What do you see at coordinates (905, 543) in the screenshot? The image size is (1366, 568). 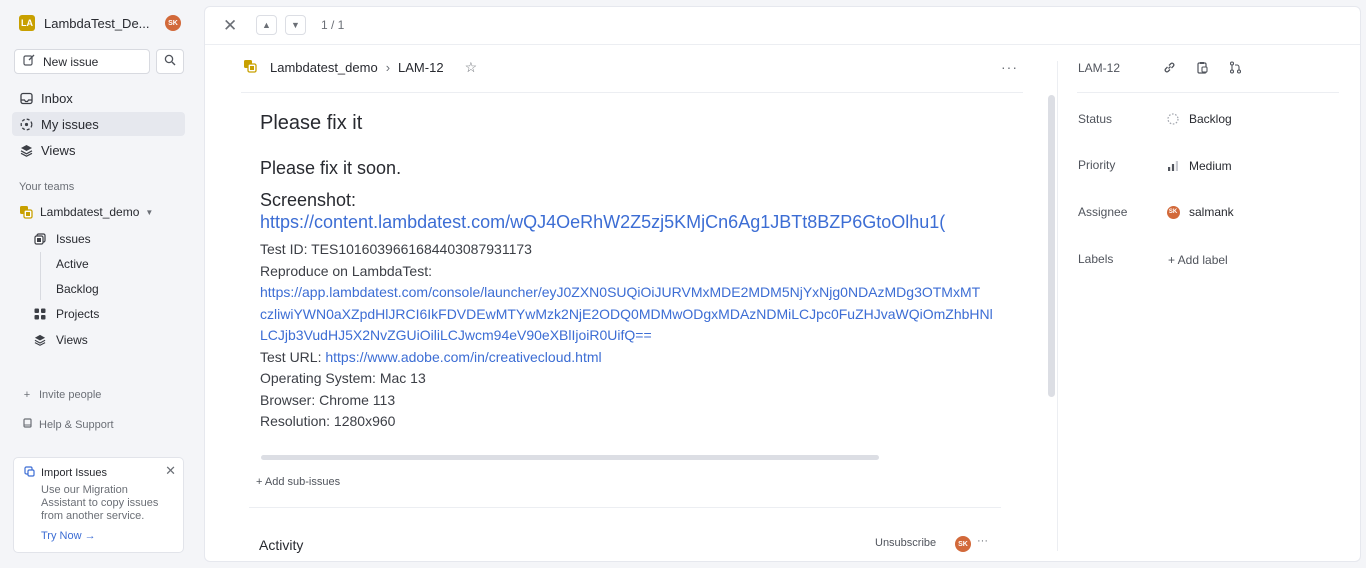 I see `unsubscribe-button: Unsubscribe` at bounding box center [905, 543].